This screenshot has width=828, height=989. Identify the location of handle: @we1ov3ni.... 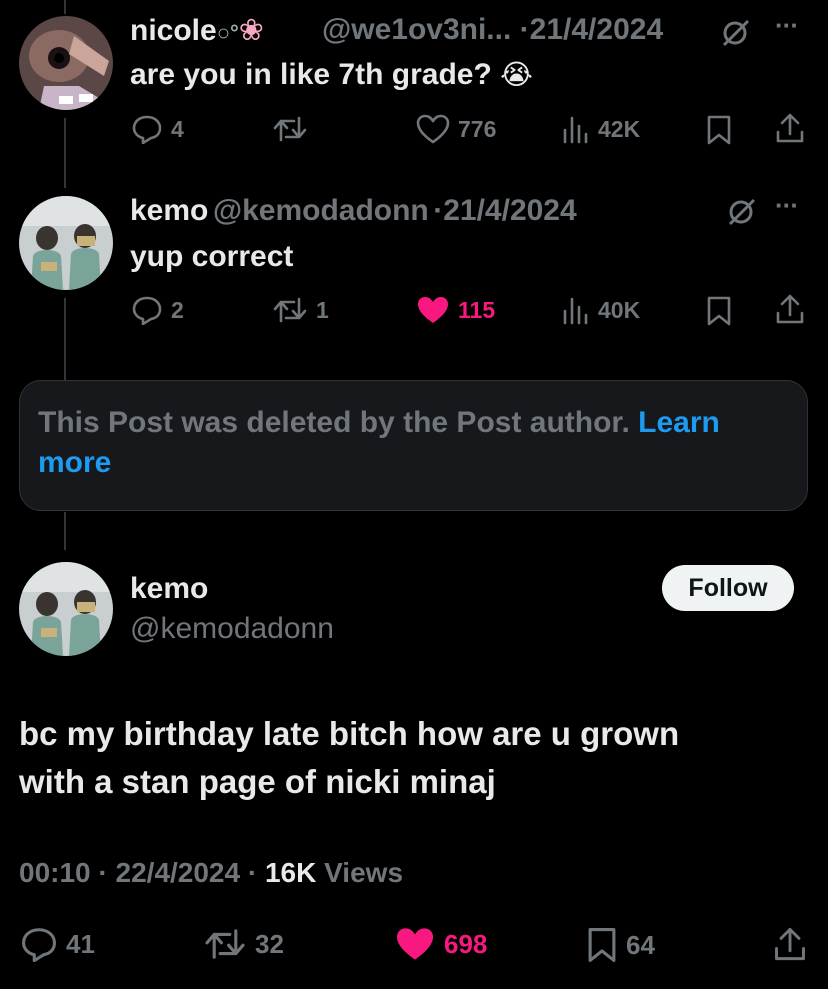
(416, 29).